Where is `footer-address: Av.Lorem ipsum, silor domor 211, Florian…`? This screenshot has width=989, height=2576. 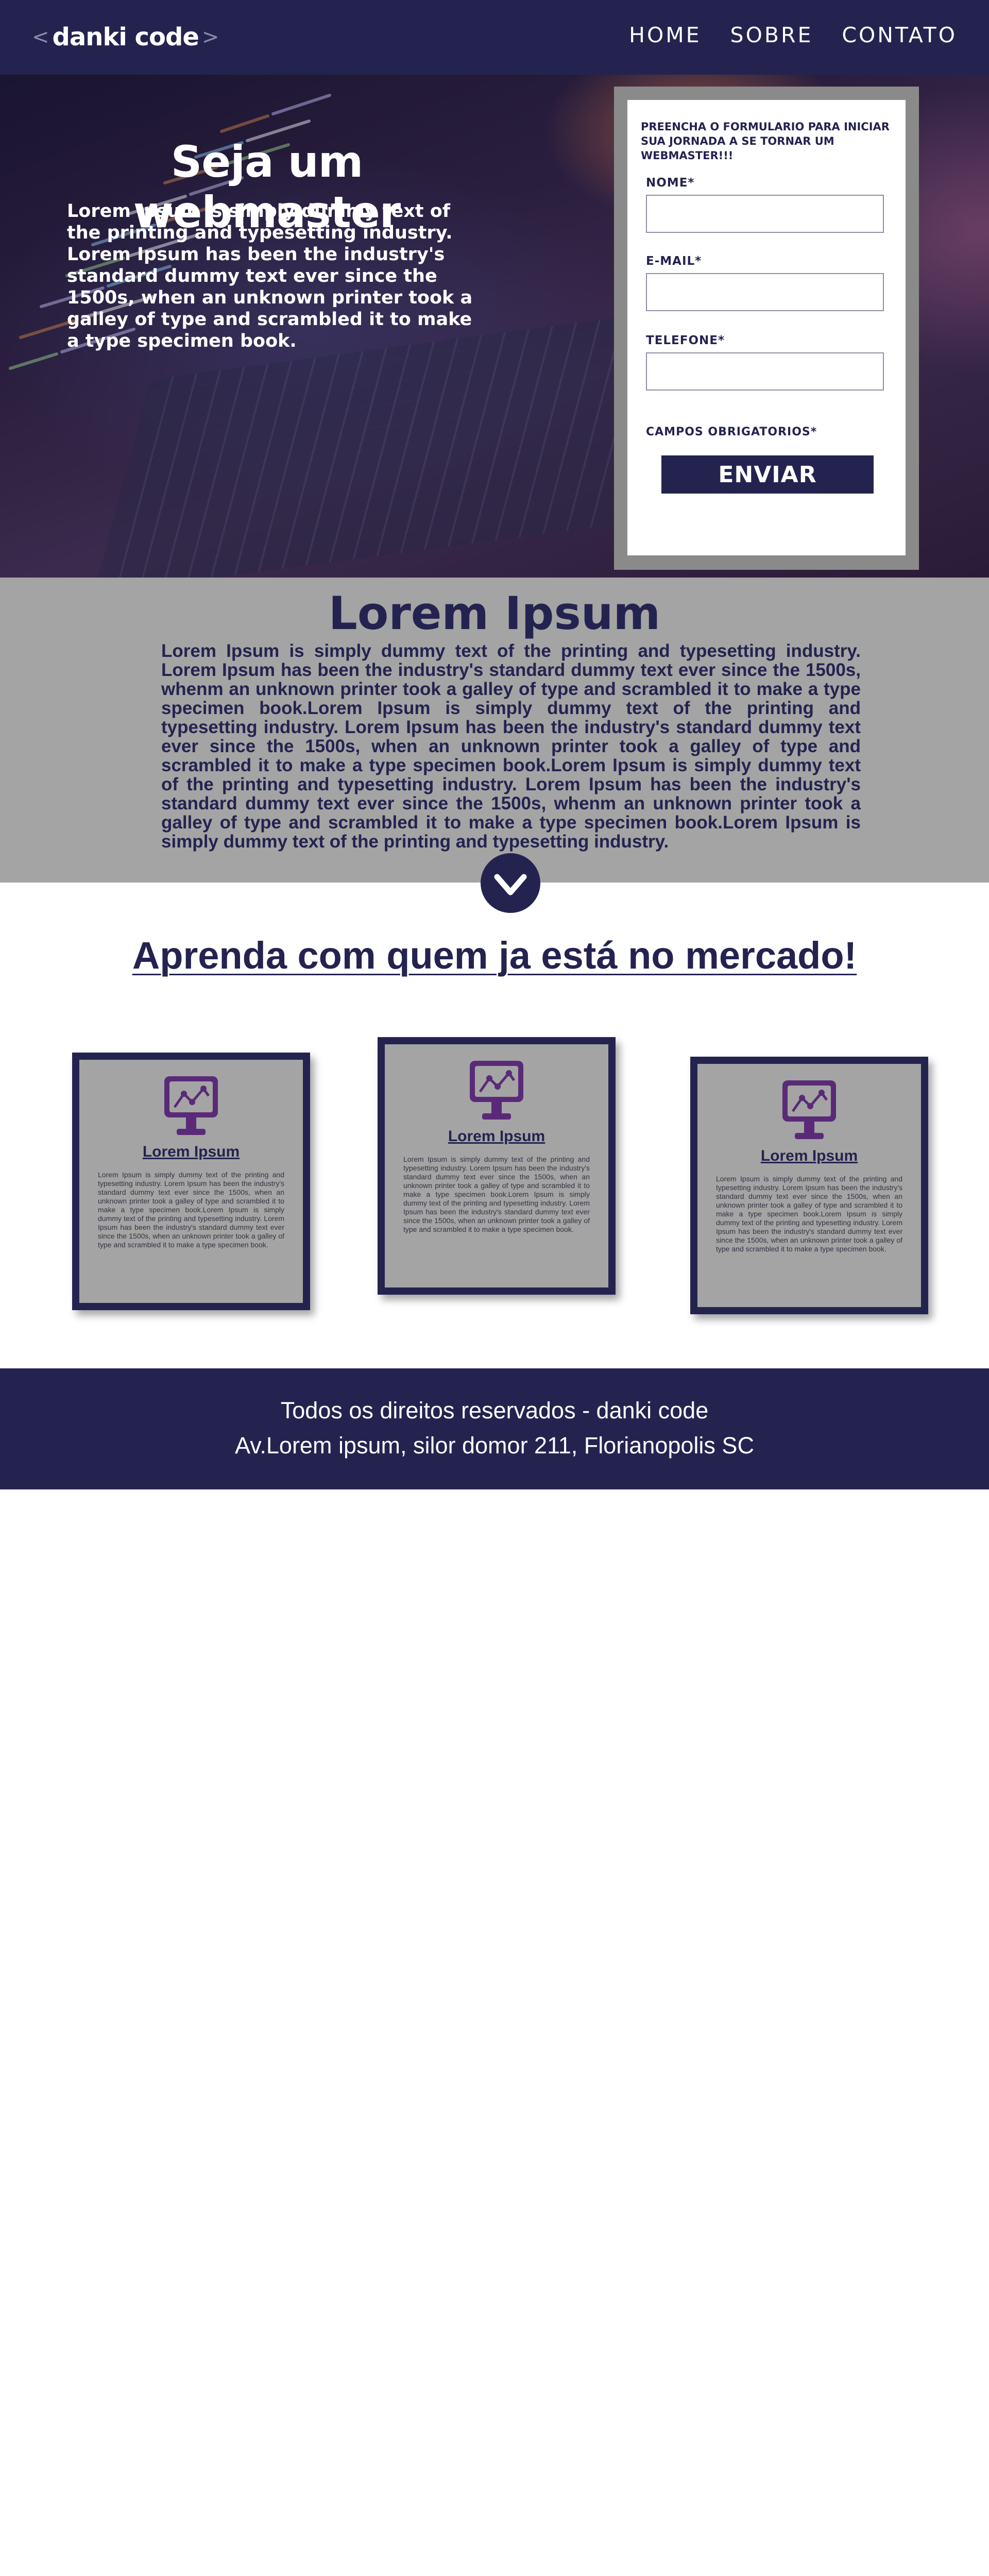
footer-address: Av.Lorem ipsum, silor domor 211, Florian… is located at coordinates (494, 1445).